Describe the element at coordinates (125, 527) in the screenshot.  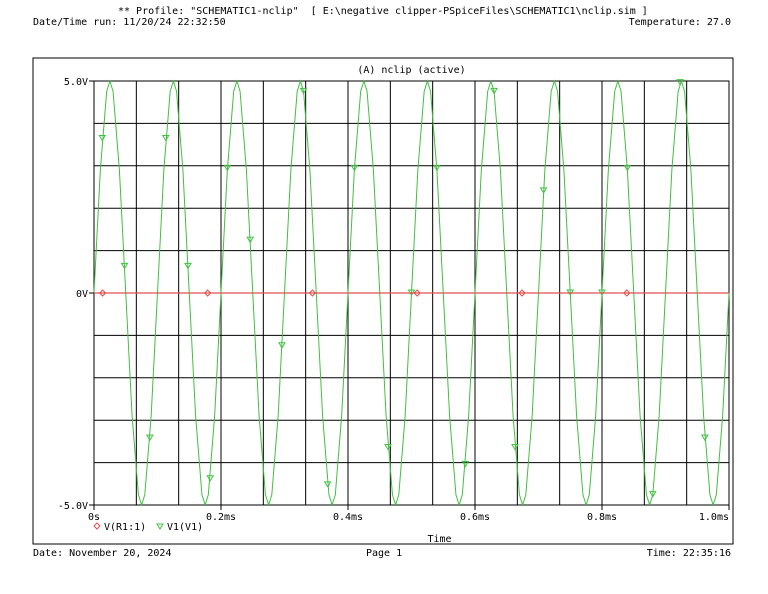
I see `legend-label-r1: V(R1:1)` at that location.